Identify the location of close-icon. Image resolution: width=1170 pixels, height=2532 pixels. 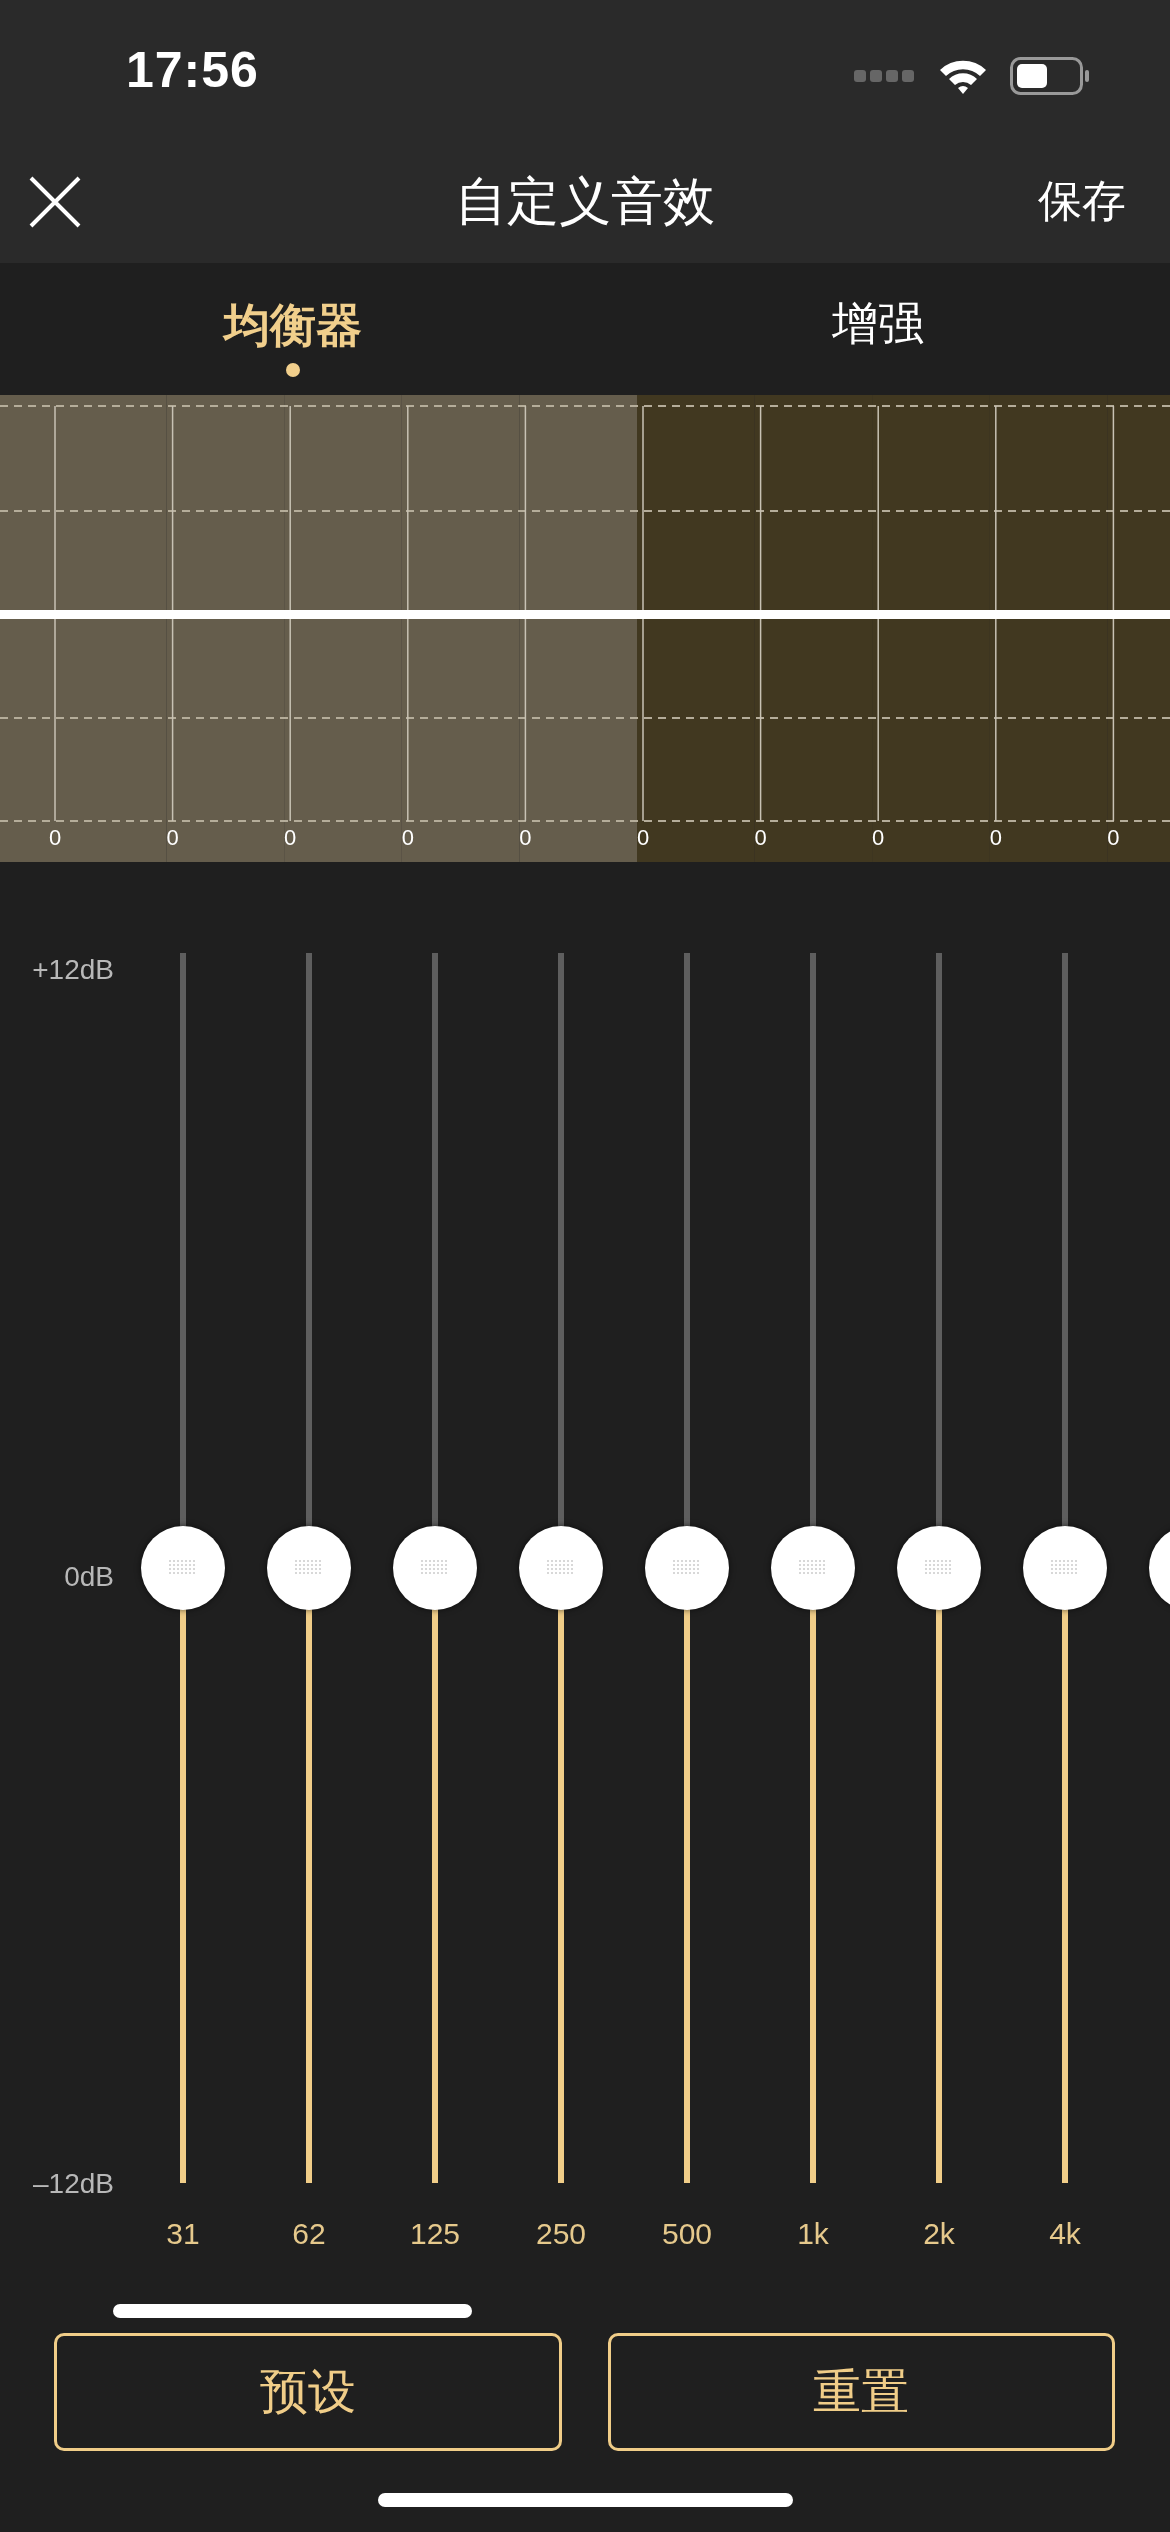
(55, 201).